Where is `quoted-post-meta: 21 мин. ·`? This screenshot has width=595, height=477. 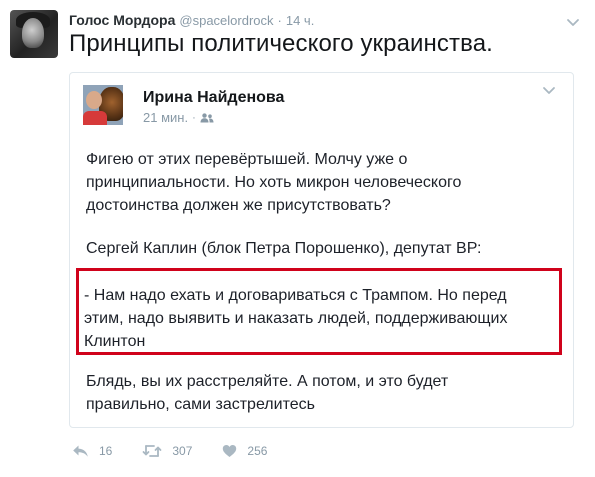
quoted-post-meta: 21 мин. · is located at coordinates (178, 117).